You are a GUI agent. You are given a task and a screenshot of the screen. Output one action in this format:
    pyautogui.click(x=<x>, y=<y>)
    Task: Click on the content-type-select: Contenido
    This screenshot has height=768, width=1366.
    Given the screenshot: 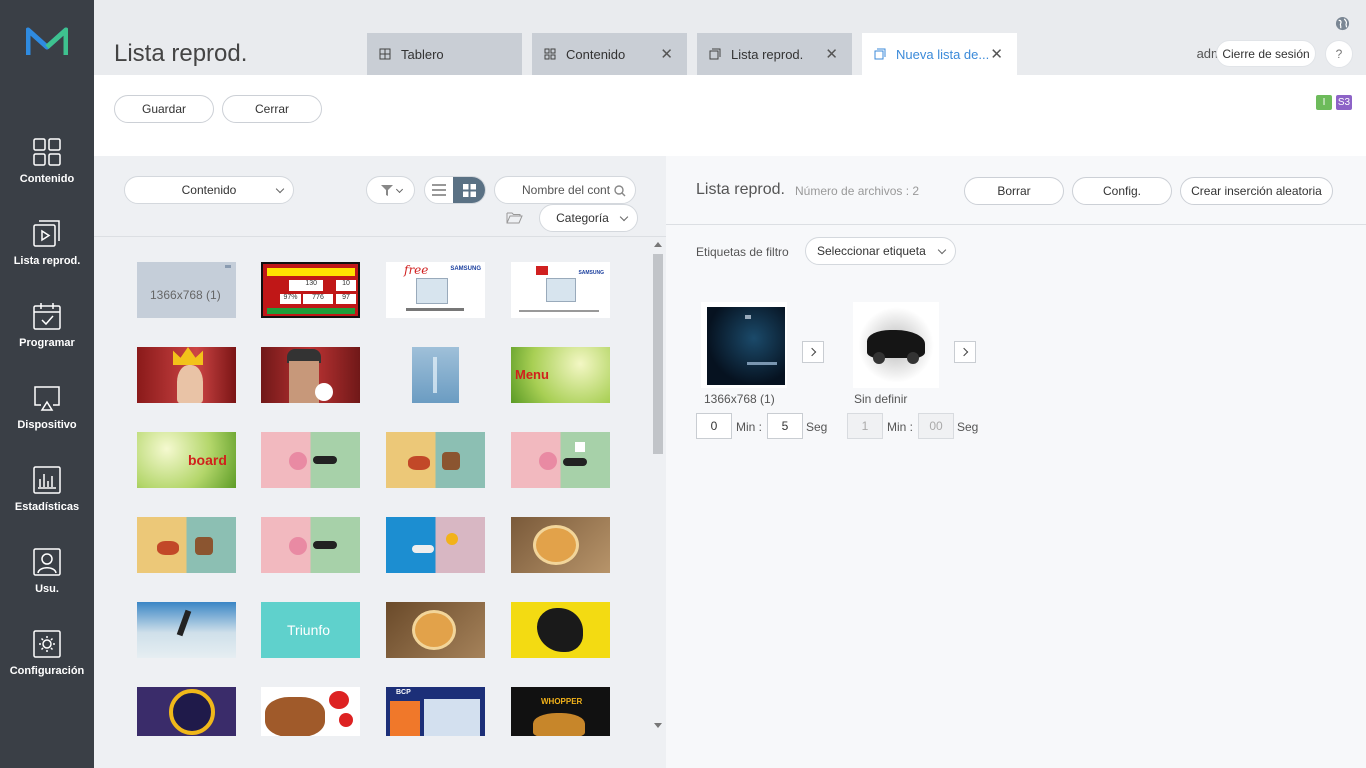 What is the action you would take?
    pyautogui.click(x=209, y=190)
    